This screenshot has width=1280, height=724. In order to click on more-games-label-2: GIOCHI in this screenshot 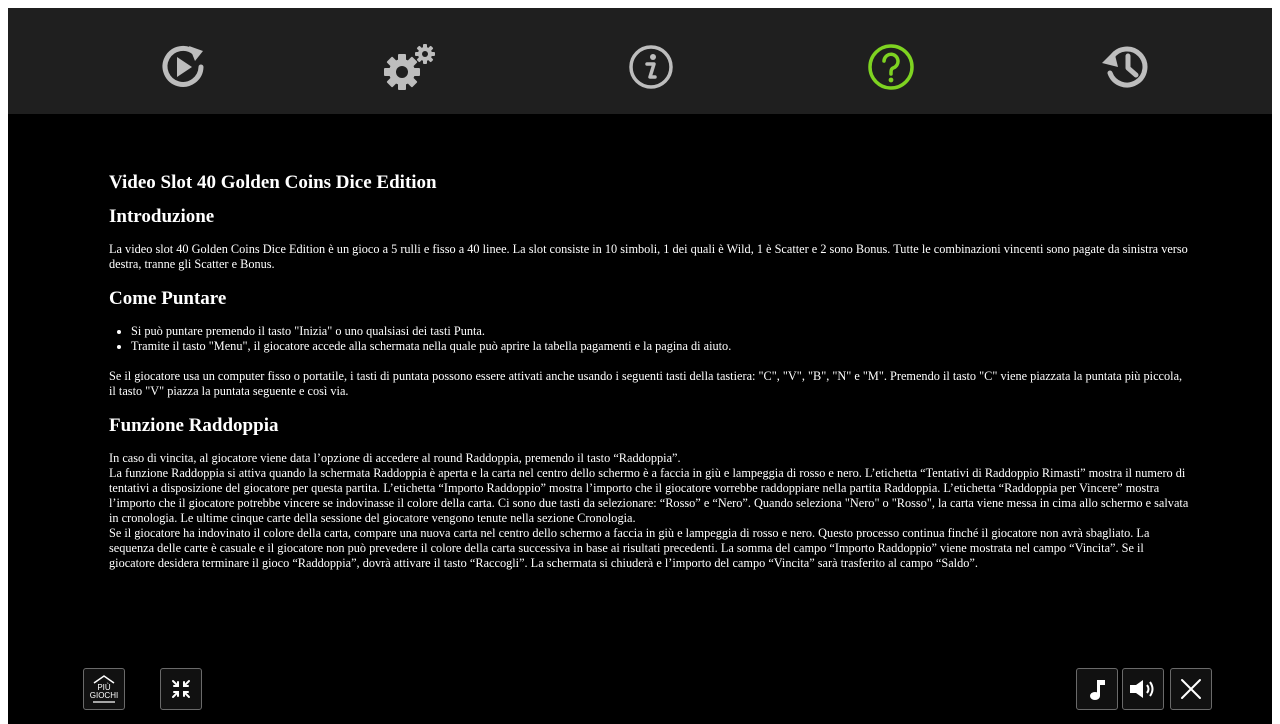, I will do `click(104, 695)`.